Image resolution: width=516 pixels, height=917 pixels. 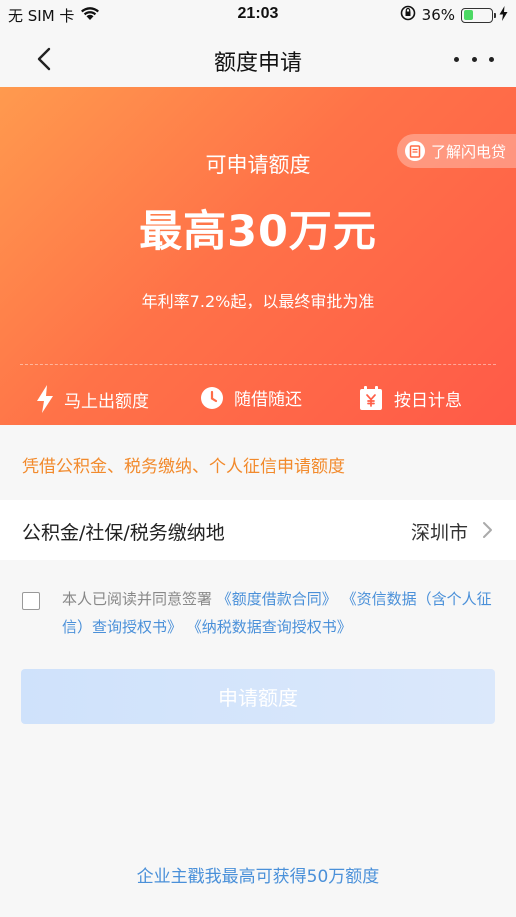 I want to click on lightning-icon, so click(x=45, y=399).